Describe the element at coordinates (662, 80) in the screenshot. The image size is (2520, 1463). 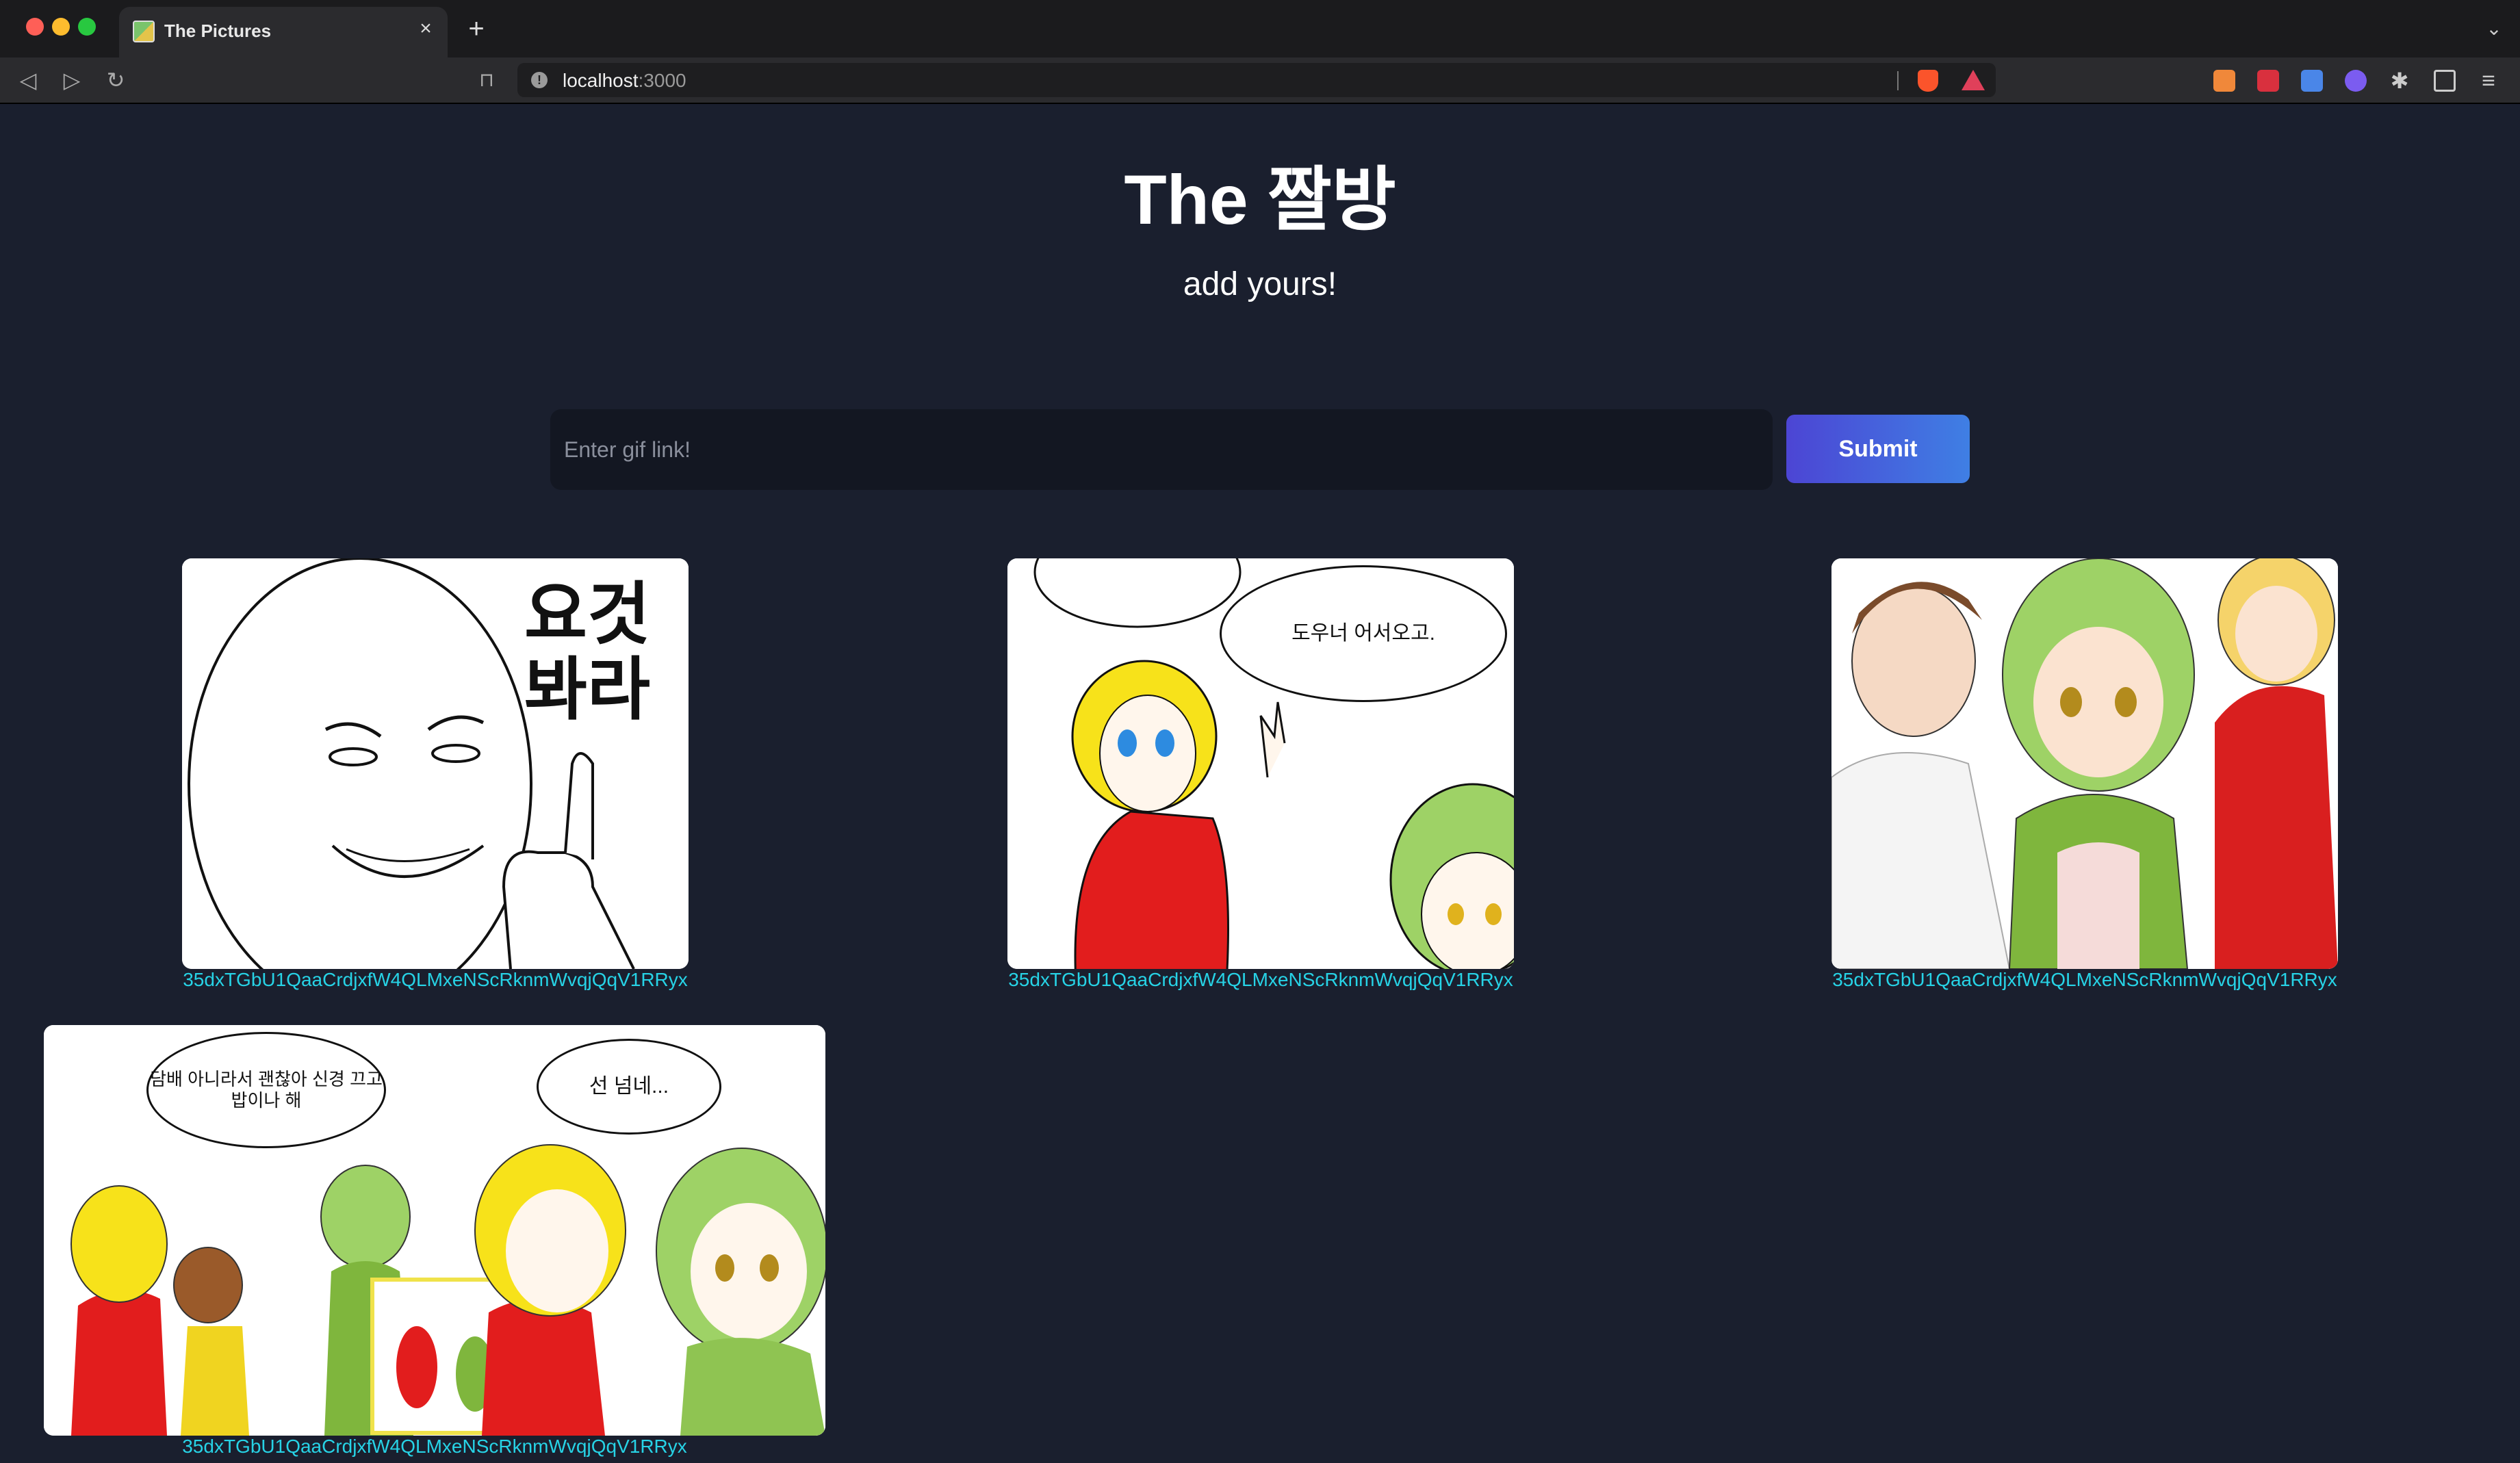
I see `url-port: :3000` at that location.